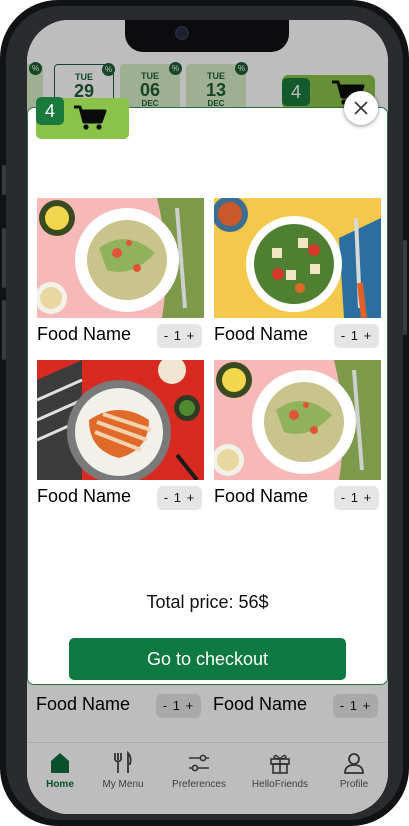  I want to click on cart-count-badge: 4, so click(50, 111).